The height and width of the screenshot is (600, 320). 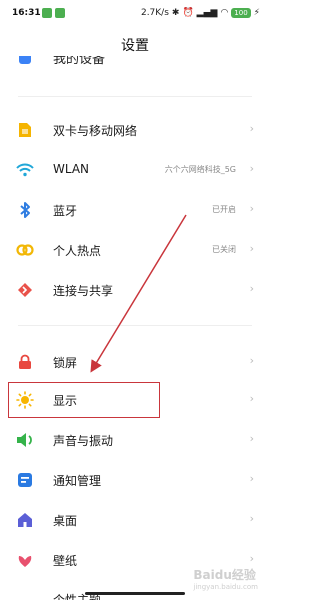 I want to click on watermark: Baidu经验 jingyan.baidu.com, so click(x=225, y=578).